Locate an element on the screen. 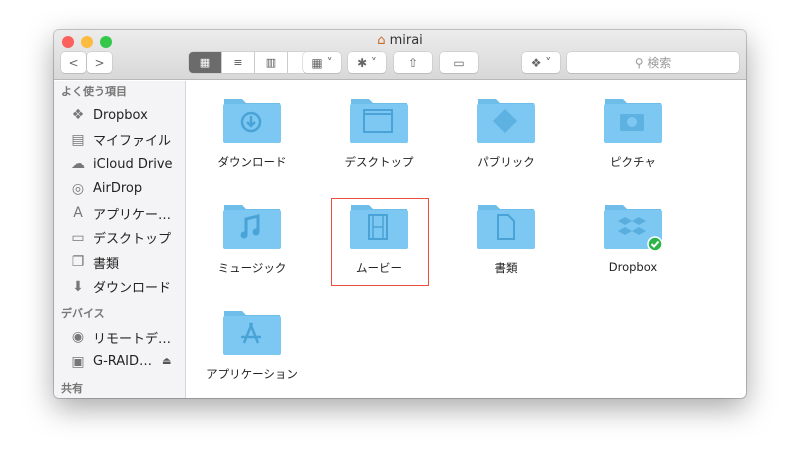 The image size is (800, 475). action-gear-button: ✱ ˅ is located at coordinates (367, 62).